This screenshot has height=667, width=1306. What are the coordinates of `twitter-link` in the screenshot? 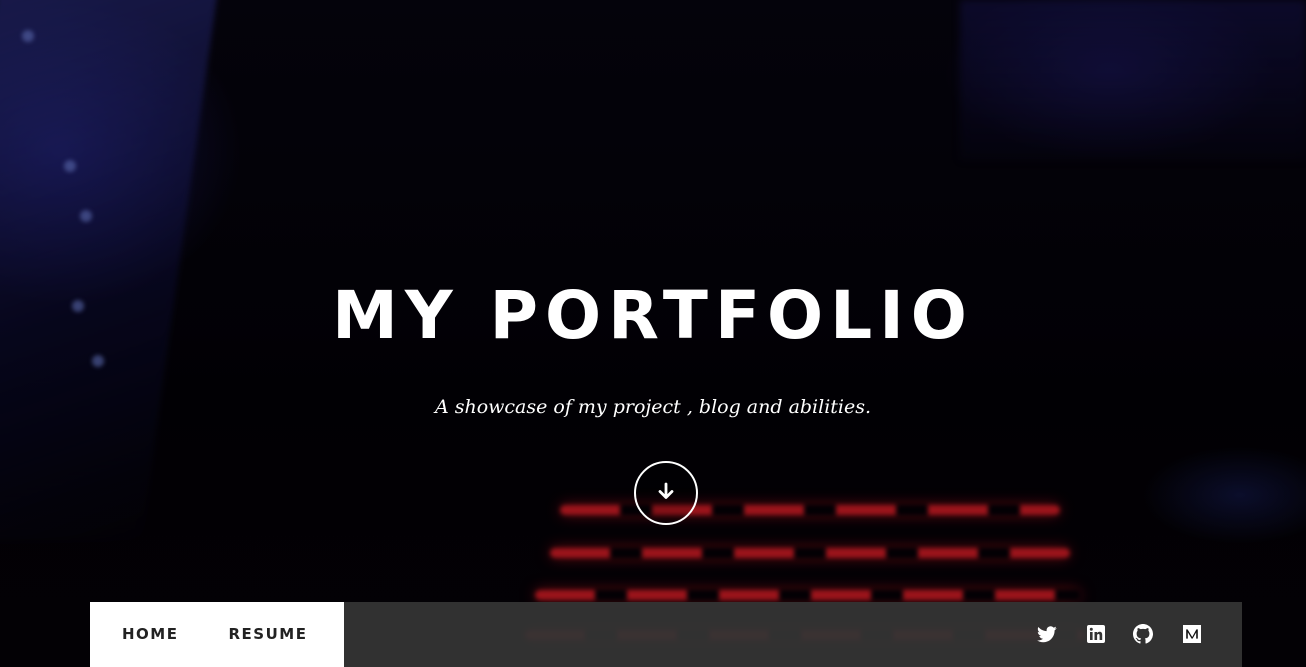 It's located at (1047, 634).